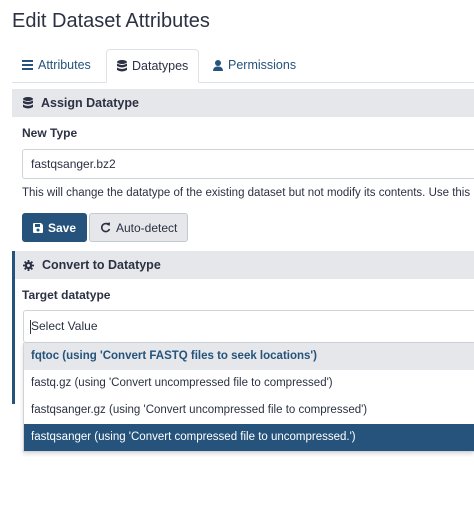 Image resolution: width=474 pixels, height=507 pixels. What do you see at coordinates (62, 227) in the screenshot?
I see `save-label: Save` at bounding box center [62, 227].